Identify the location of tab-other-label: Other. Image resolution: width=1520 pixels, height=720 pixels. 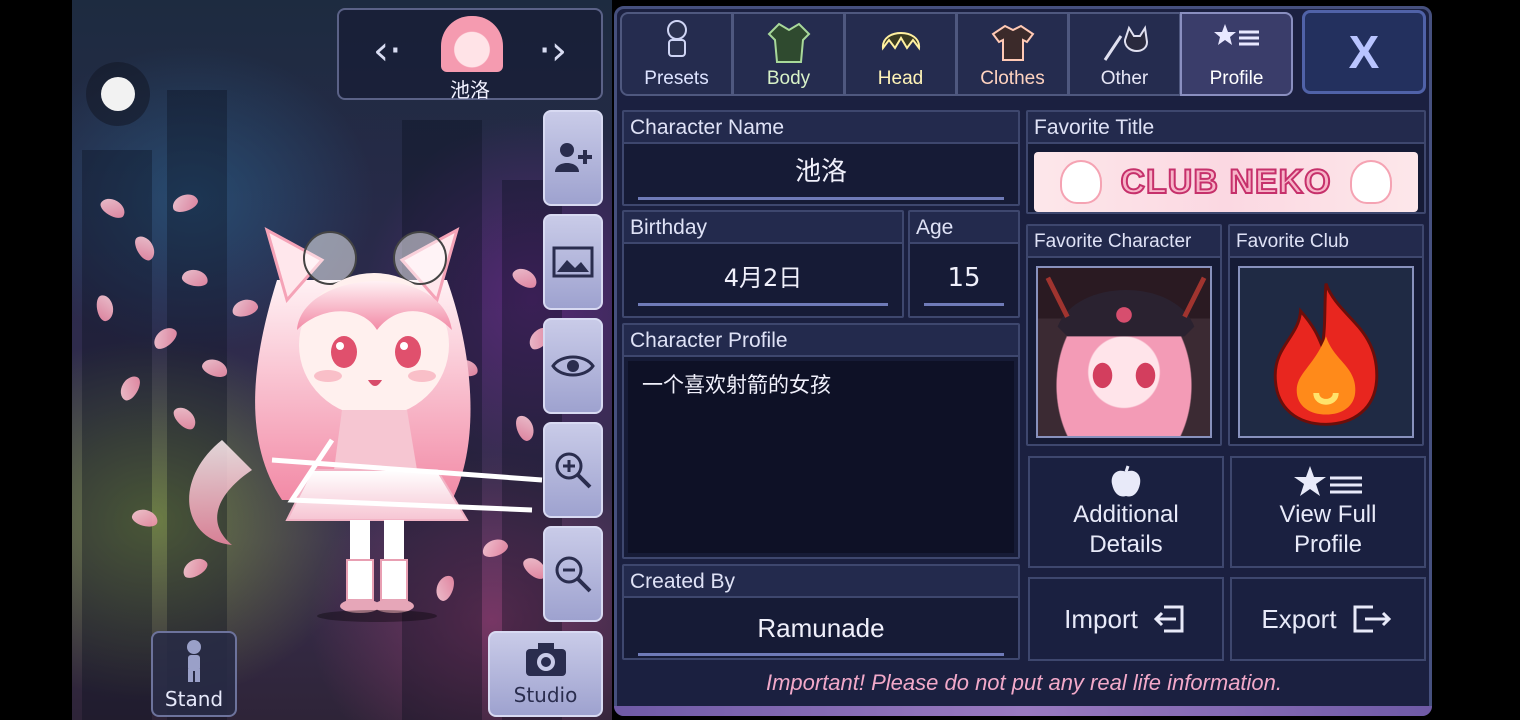
(1124, 78).